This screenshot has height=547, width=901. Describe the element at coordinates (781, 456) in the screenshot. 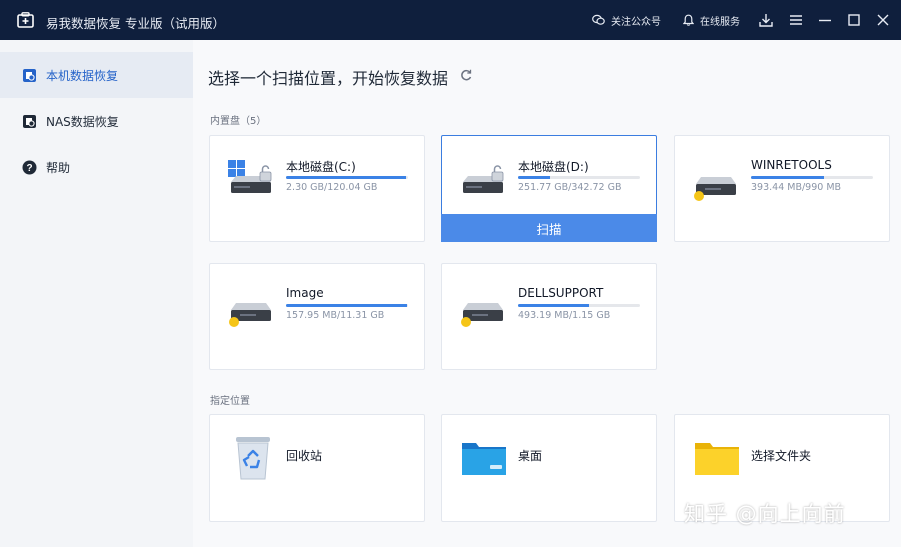

I see `location-name: 选择文件夹` at that location.